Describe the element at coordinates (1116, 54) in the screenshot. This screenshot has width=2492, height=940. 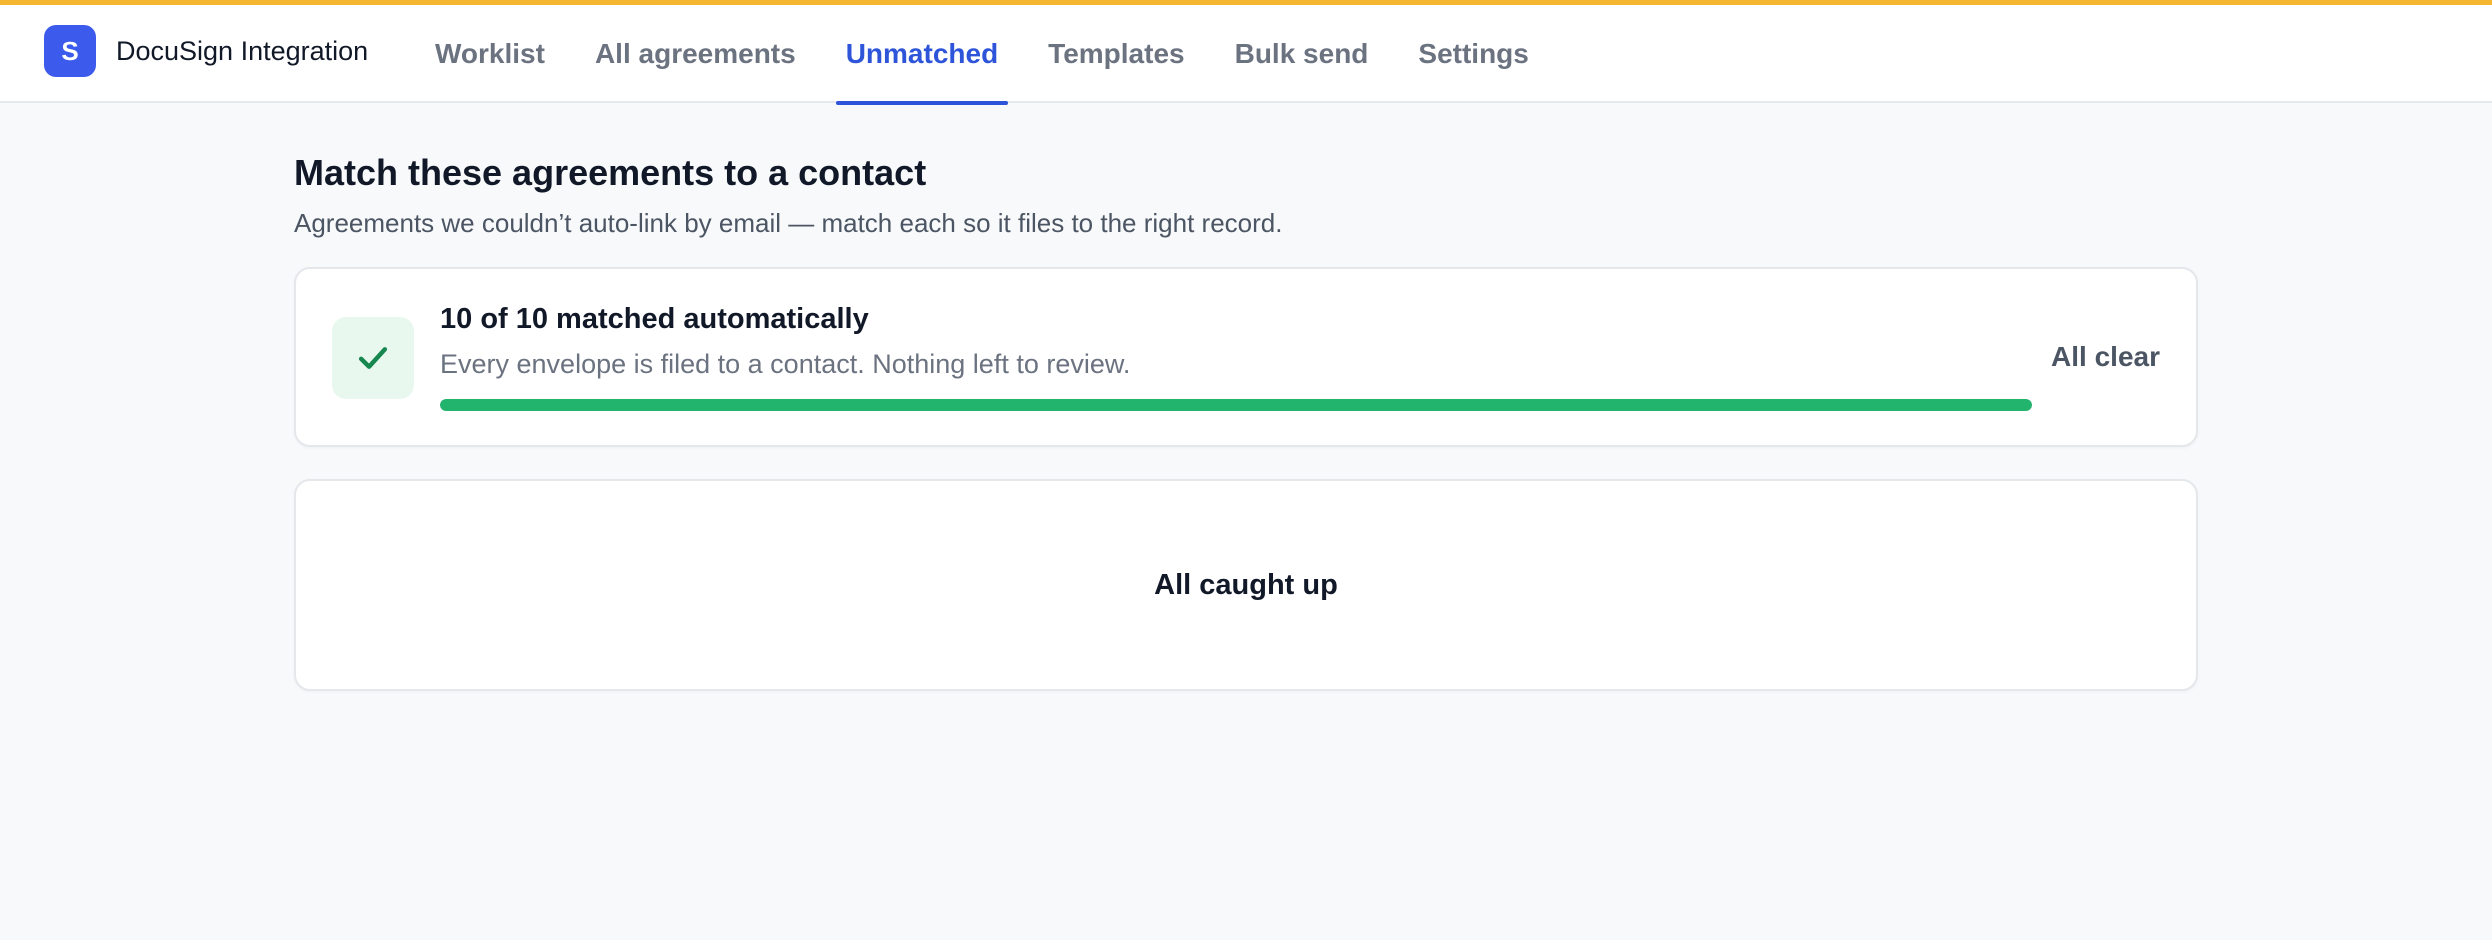
I see `tab-templates: Templates` at that location.